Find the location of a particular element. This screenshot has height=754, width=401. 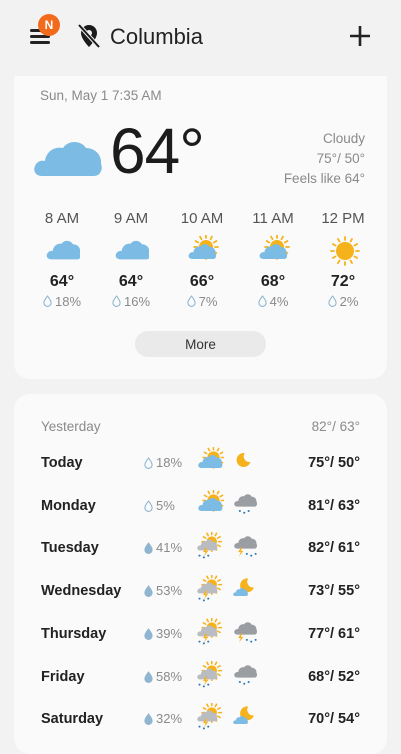

moon-cloud-icon is located at coordinates (243, 715).